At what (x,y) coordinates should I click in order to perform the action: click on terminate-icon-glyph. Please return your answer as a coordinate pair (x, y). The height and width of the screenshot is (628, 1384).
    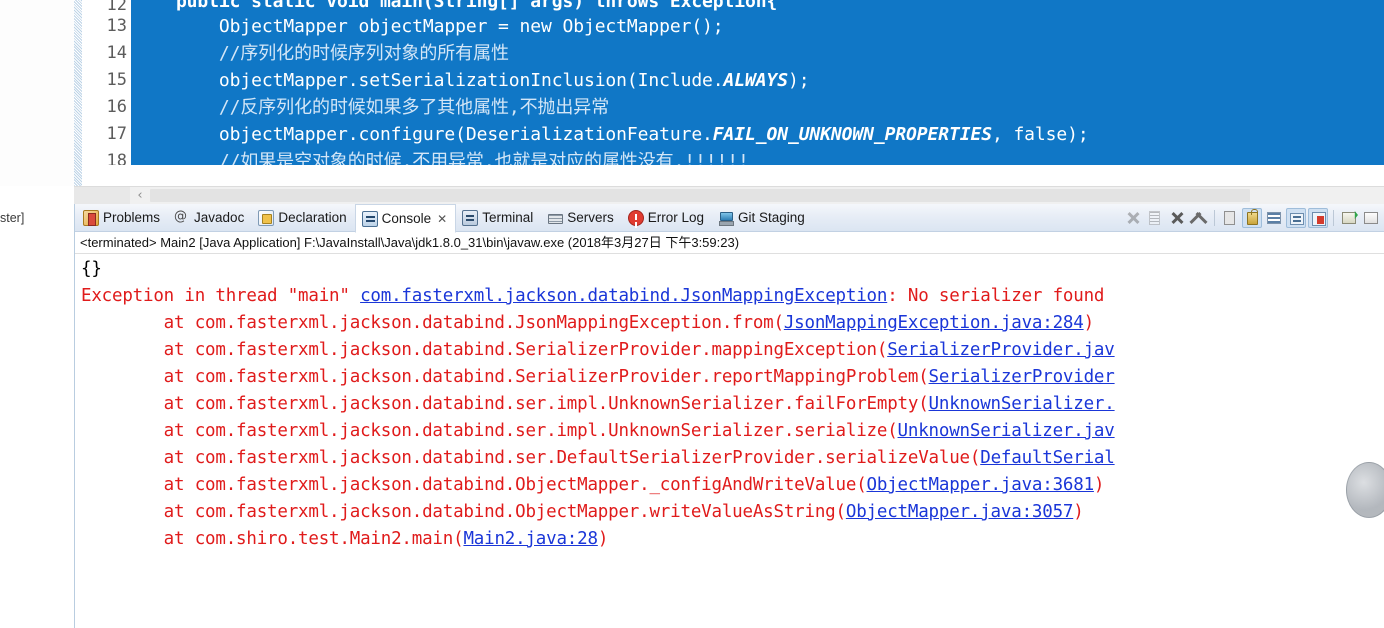
    Looking at the image, I should click on (1133, 218).